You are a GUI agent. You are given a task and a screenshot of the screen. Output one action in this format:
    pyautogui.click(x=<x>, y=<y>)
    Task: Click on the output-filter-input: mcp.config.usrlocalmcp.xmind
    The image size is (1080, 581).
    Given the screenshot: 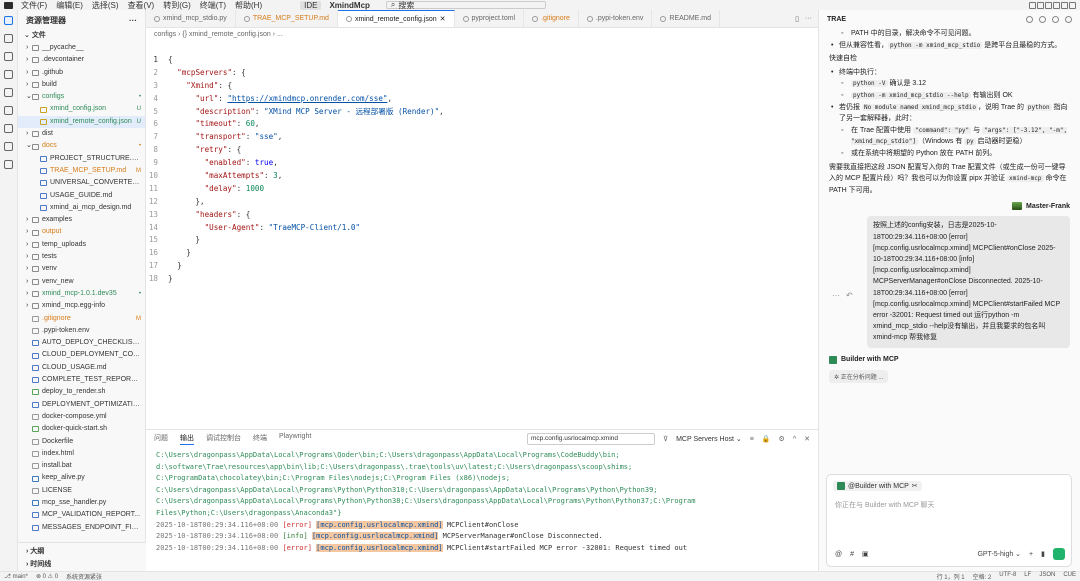 What is the action you would take?
    pyautogui.click(x=590, y=439)
    